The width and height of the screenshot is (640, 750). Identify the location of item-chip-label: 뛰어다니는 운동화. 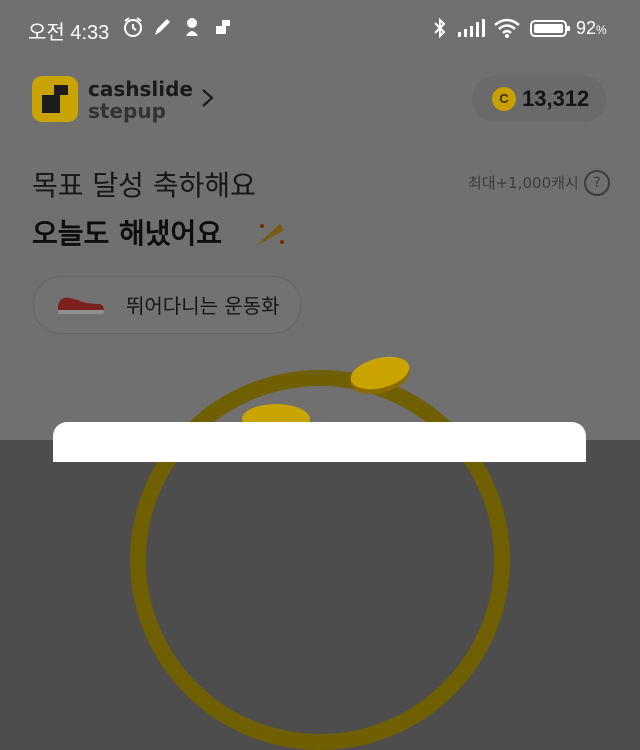
(203, 306).